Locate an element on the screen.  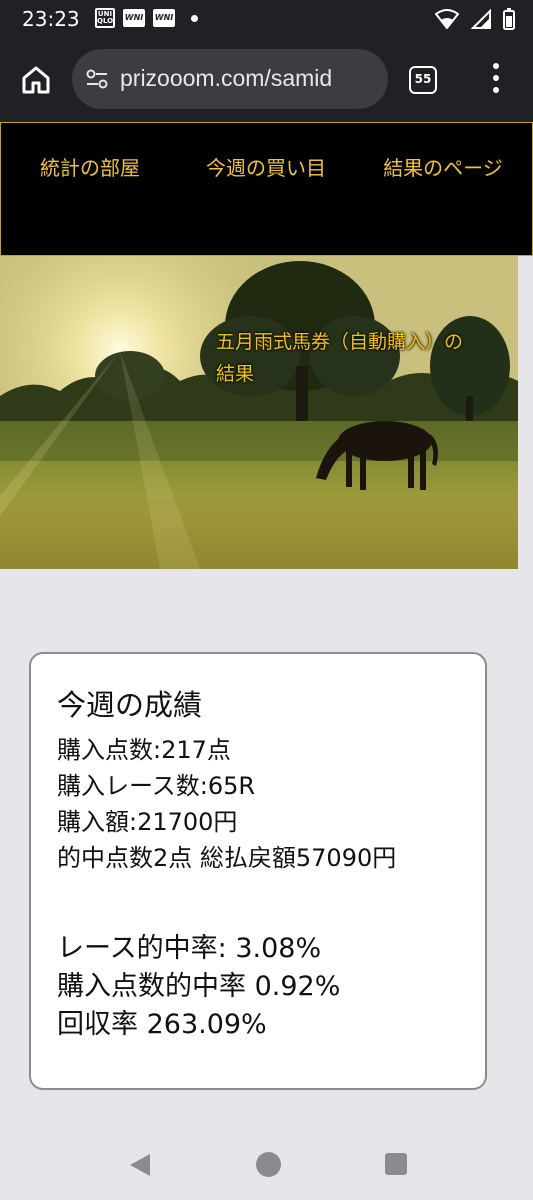
hero-title: 五月雨式馬券（自動購入）の結果 is located at coordinates (340, 358).